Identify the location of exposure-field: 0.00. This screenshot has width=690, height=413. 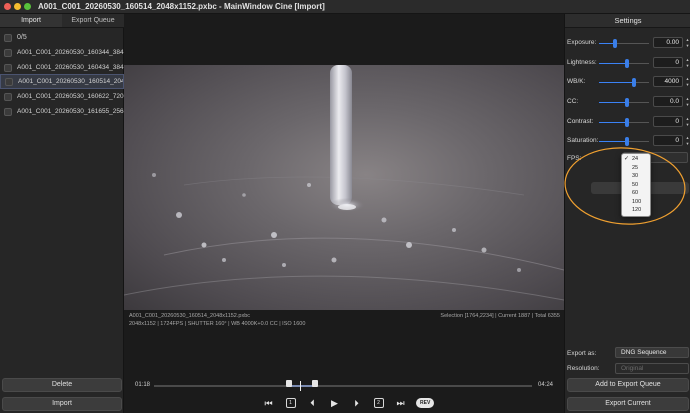
(668, 42).